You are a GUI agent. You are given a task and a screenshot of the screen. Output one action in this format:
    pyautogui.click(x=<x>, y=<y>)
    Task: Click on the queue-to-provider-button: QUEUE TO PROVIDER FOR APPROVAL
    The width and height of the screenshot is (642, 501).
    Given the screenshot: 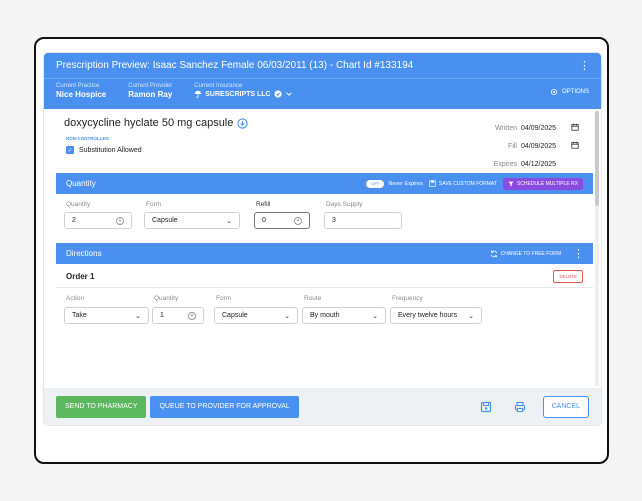 What is the action you would take?
    pyautogui.click(x=224, y=406)
    